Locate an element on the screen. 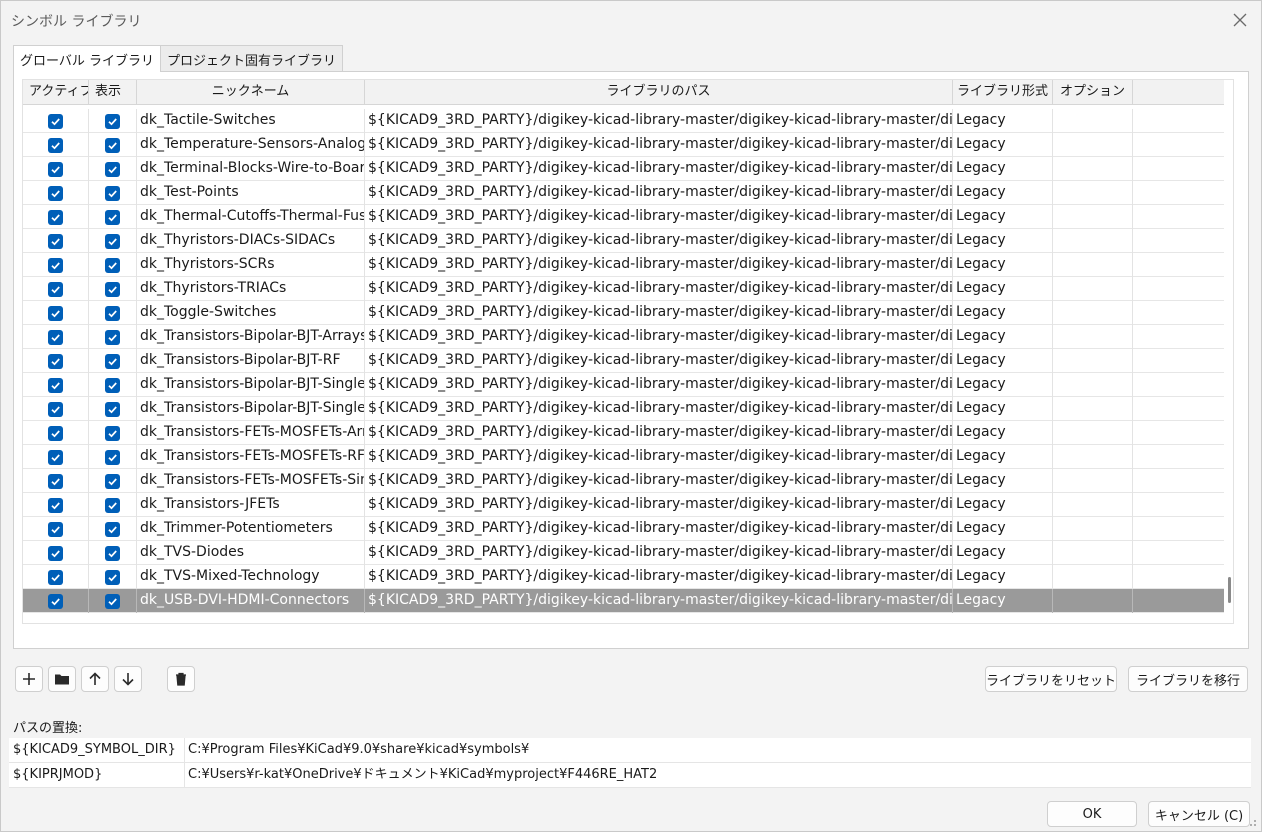  nickname-cell: dk_Terminal-Blocks-Wire-to-Board is located at coordinates (251, 169).